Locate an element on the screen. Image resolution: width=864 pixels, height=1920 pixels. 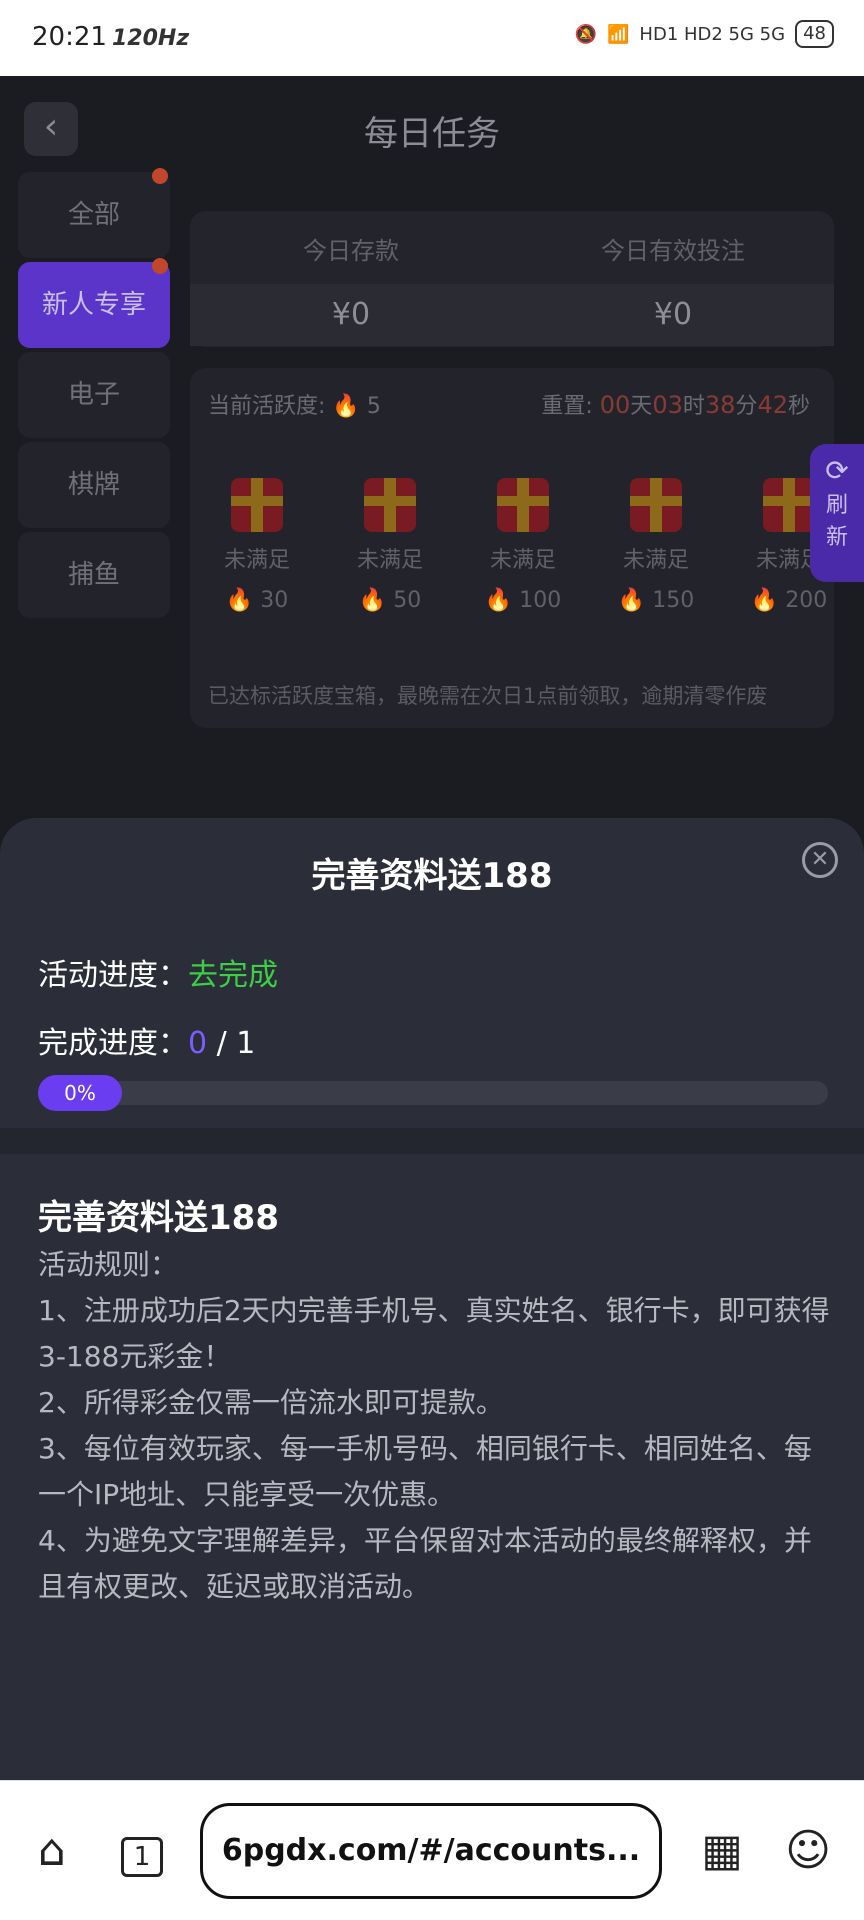
chest-points-value: 50 is located at coordinates (407, 600).